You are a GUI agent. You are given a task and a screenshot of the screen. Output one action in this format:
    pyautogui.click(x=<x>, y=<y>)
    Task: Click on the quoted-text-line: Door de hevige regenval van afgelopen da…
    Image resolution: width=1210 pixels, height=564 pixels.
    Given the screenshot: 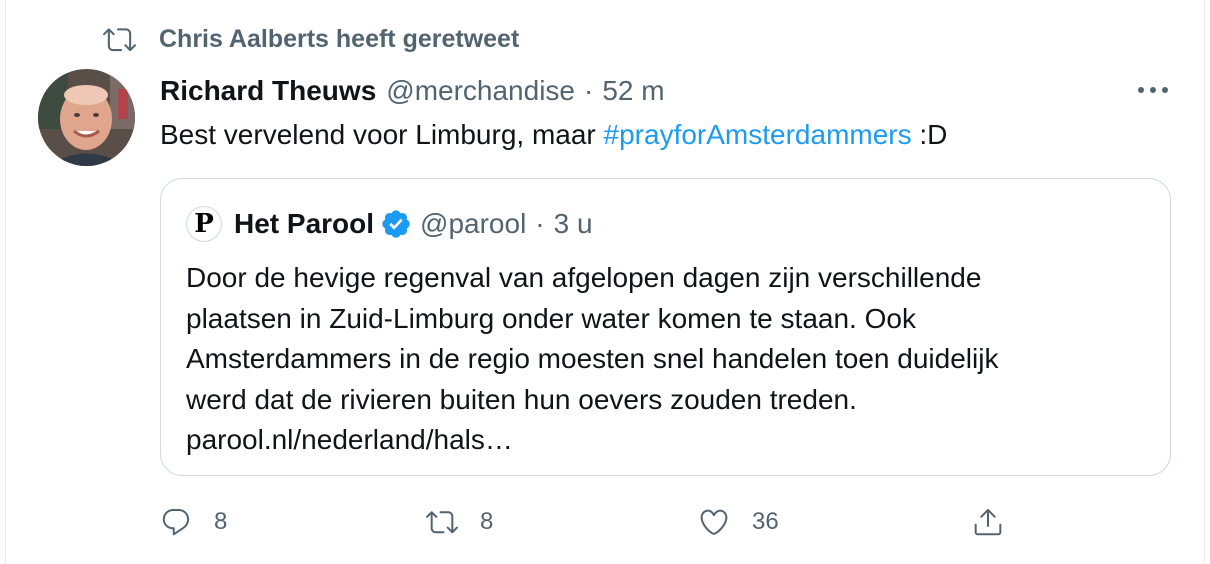 What is the action you would take?
    pyautogui.click(x=584, y=277)
    